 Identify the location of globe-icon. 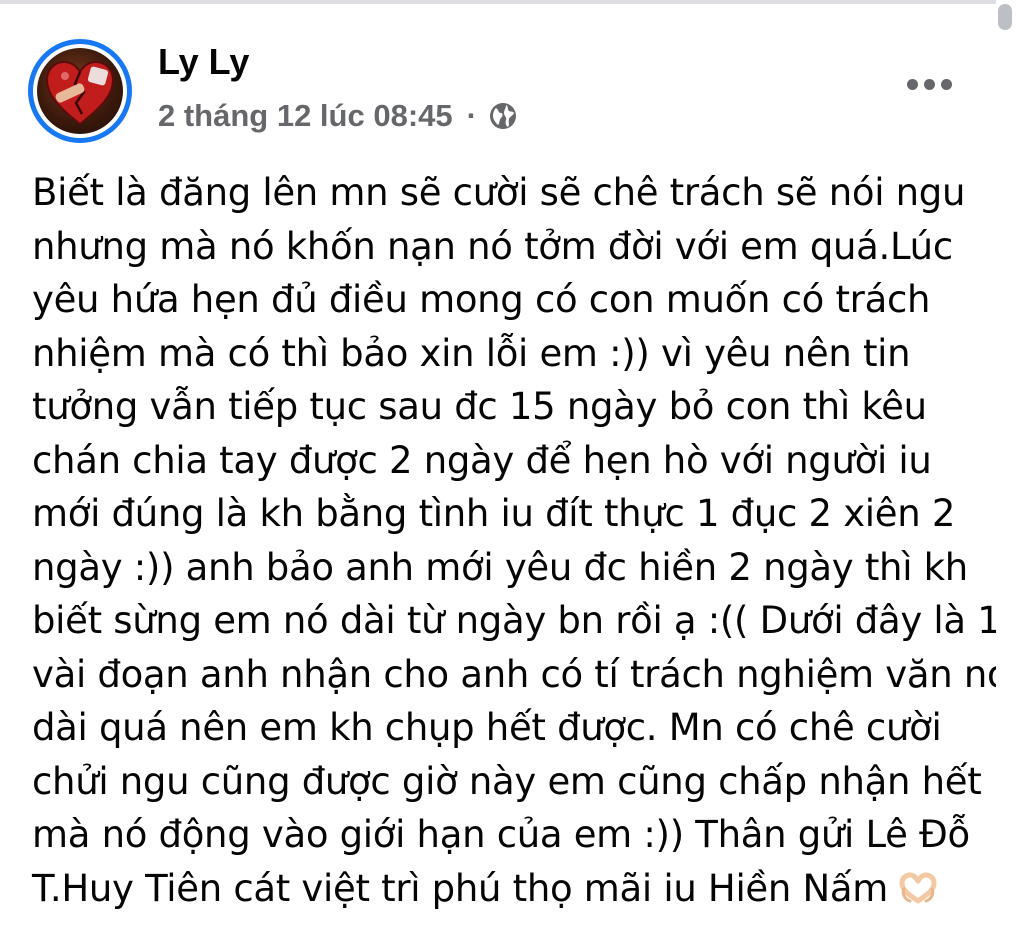
(503, 116).